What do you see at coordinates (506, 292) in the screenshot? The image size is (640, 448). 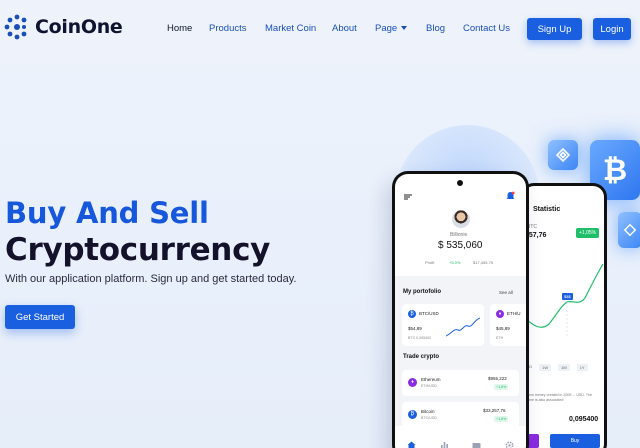 I see `see-all-link: See all` at bounding box center [506, 292].